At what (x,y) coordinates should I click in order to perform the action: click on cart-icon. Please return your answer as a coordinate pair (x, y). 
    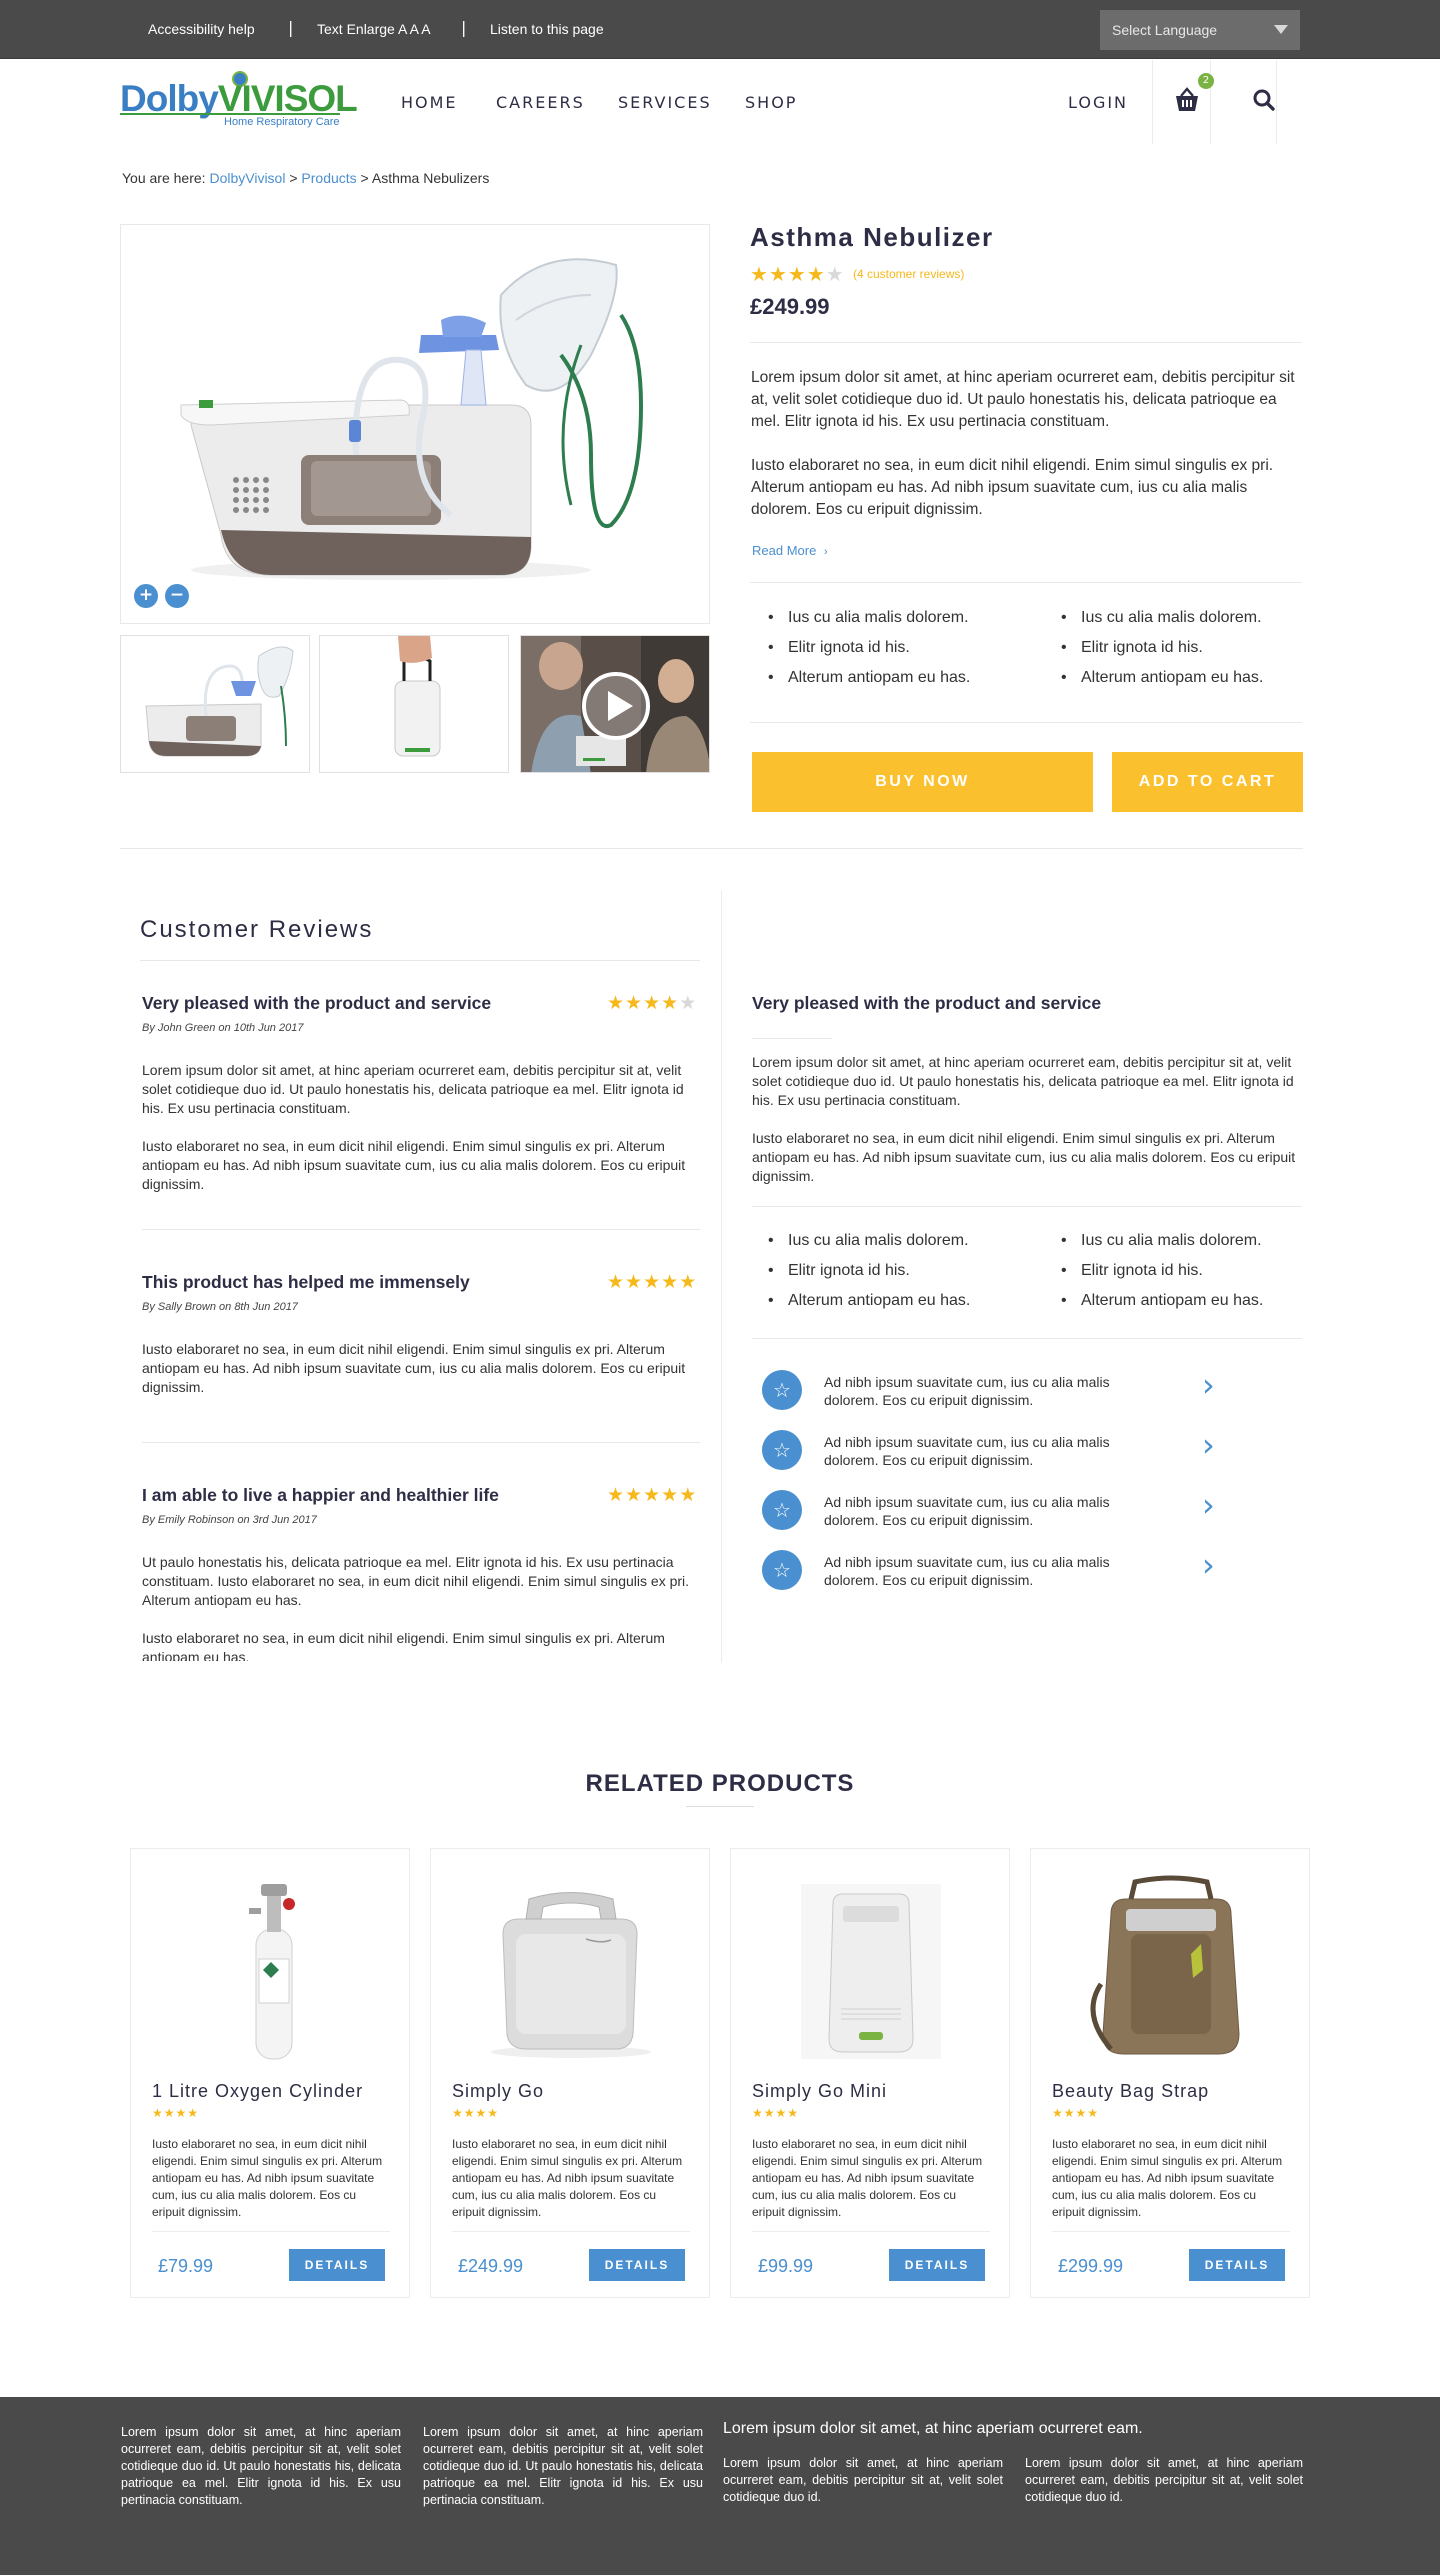
    Looking at the image, I should click on (1187, 100).